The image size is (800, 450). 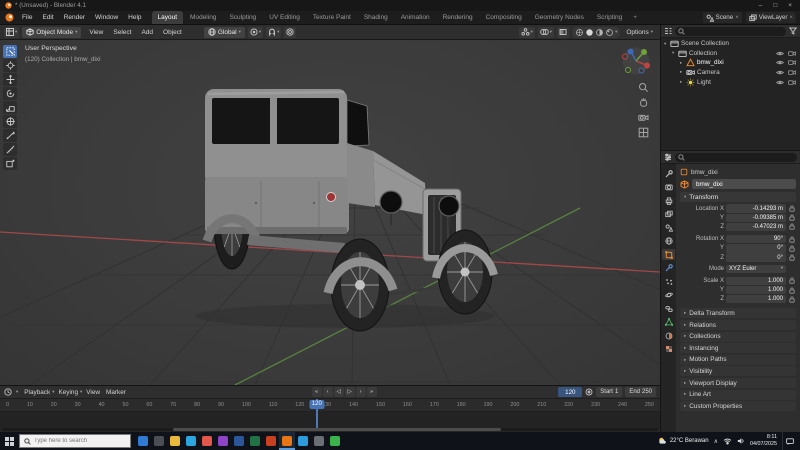 I want to click on tab-world, so click(x=668, y=241).